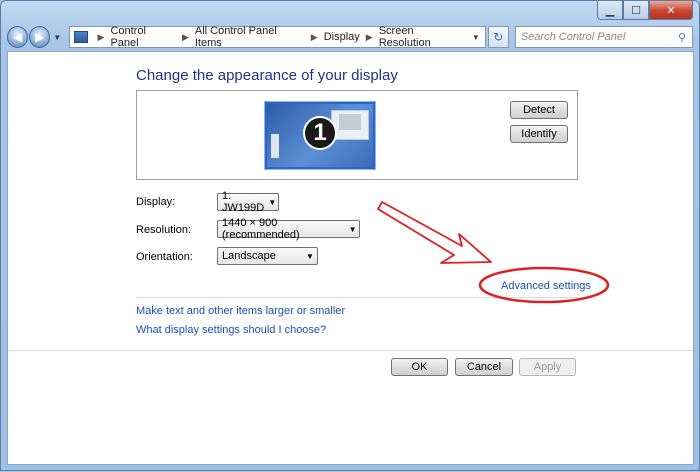  What do you see at coordinates (423, 37) in the screenshot?
I see `breadcrumb-screen-resolution: Screen Resolution` at bounding box center [423, 37].